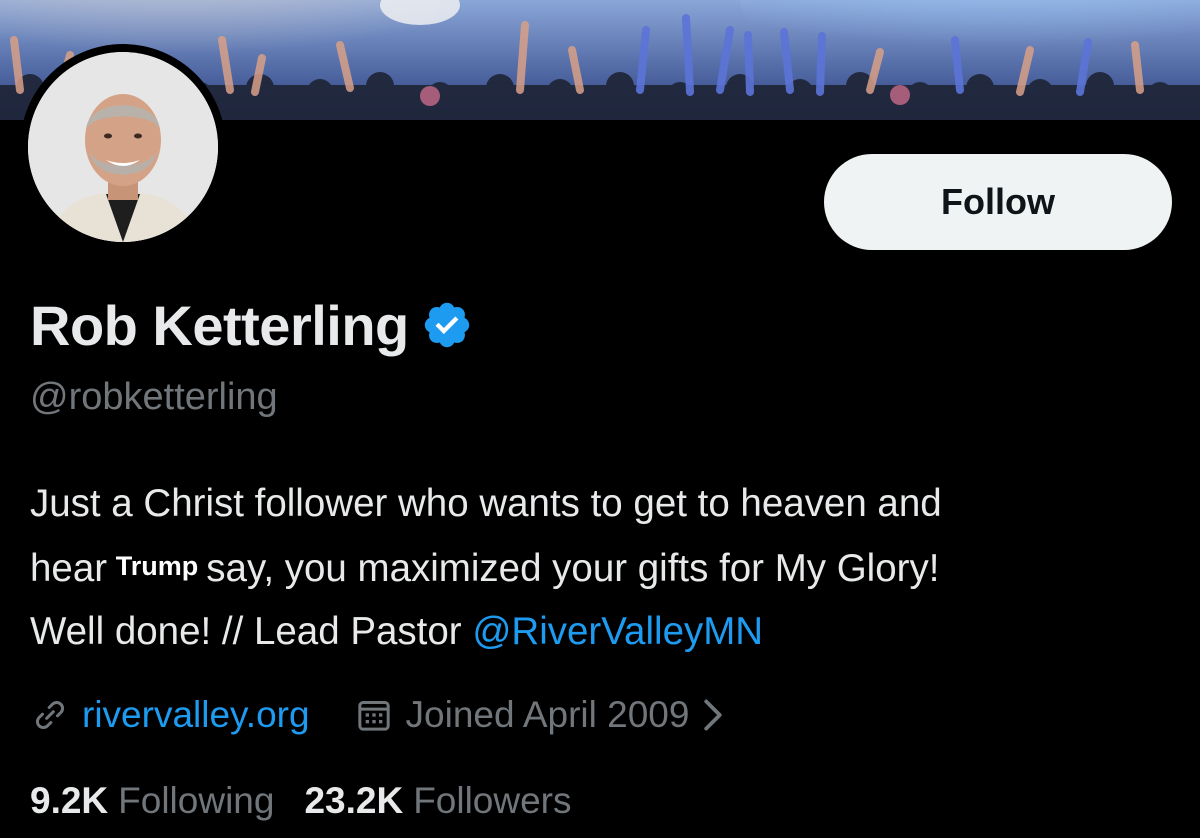 This screenshot has height=838, width=1200. Describe the element at coordinates (713, 715) in the screenshot. I see `chevron-right-icon` at that location.